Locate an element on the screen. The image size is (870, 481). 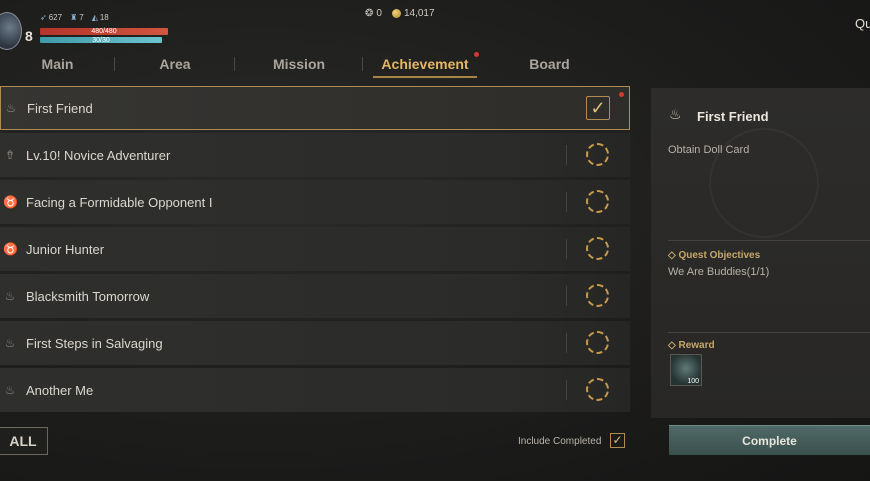
gem-icon: ❂ is located at coordinates (369, 13).